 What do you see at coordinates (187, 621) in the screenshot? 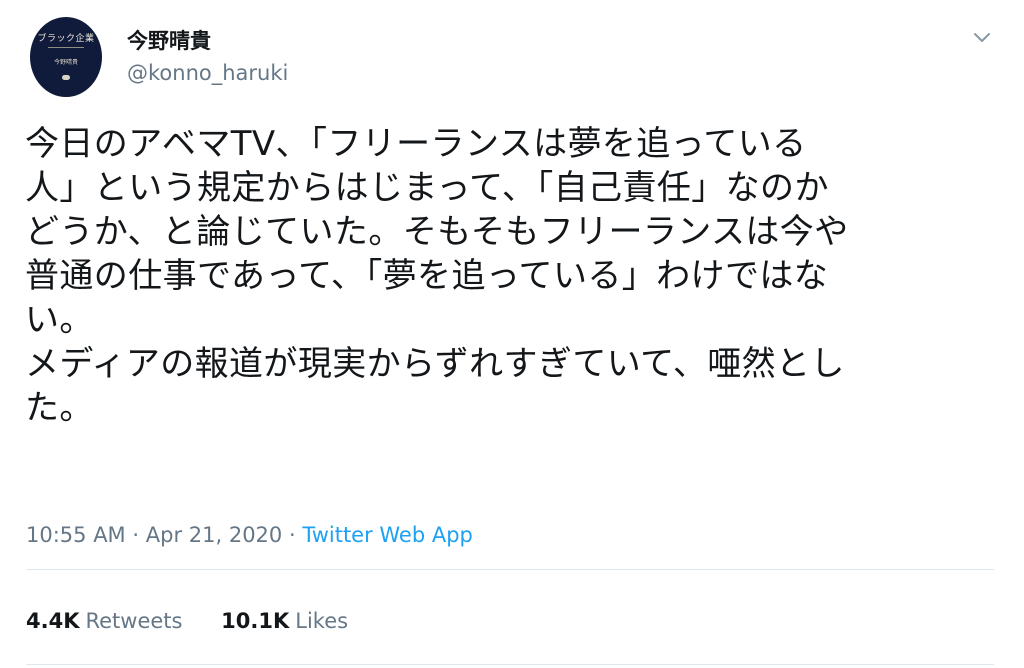
I see `tweet-stats: 4.4K Retweets 10.1K Likes` at bounding box center [187, 621].